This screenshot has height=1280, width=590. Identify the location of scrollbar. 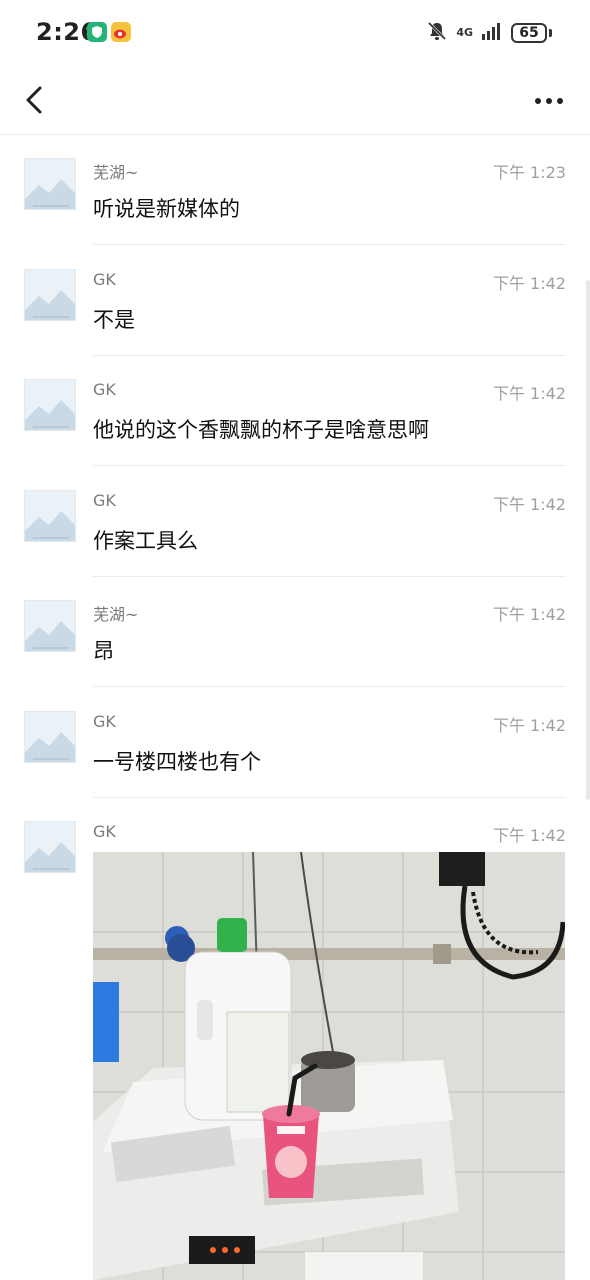
(588, 540).